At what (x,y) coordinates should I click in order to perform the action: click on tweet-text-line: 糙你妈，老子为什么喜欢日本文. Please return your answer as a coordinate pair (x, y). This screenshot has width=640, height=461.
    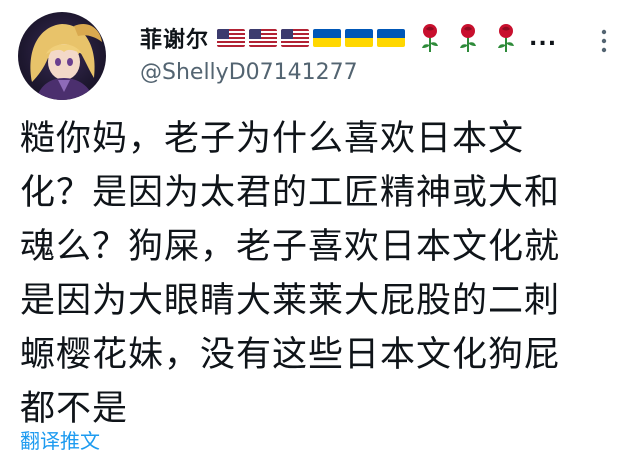
    Looking at the image, I should click on (272, 139).